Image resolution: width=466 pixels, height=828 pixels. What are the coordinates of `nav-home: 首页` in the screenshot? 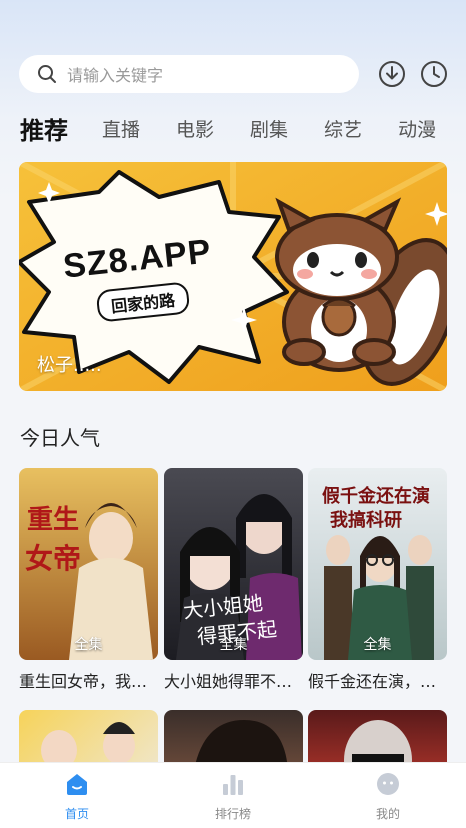 It's located at (77, 796).